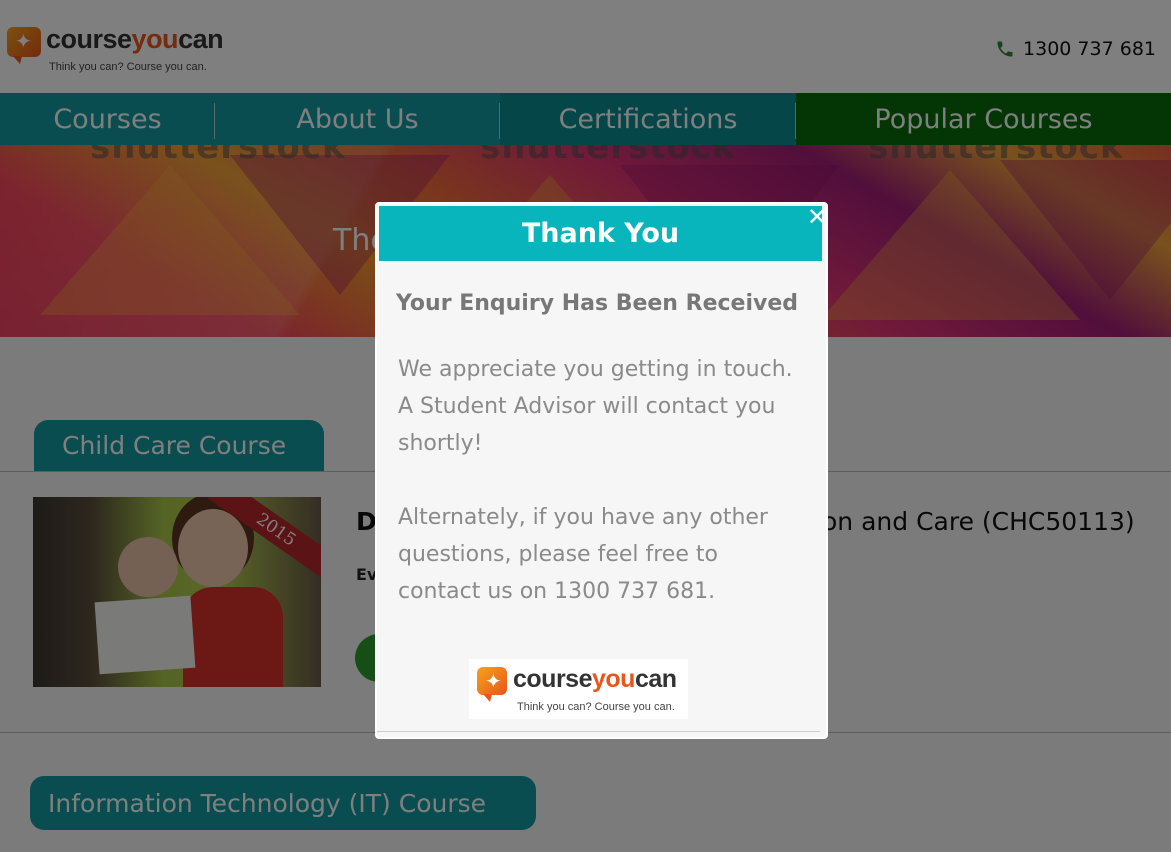  What do you see at coordinates (816, 217) in the screenshot?
I see `close-icon: ✕` at bounding box center [816, 217].